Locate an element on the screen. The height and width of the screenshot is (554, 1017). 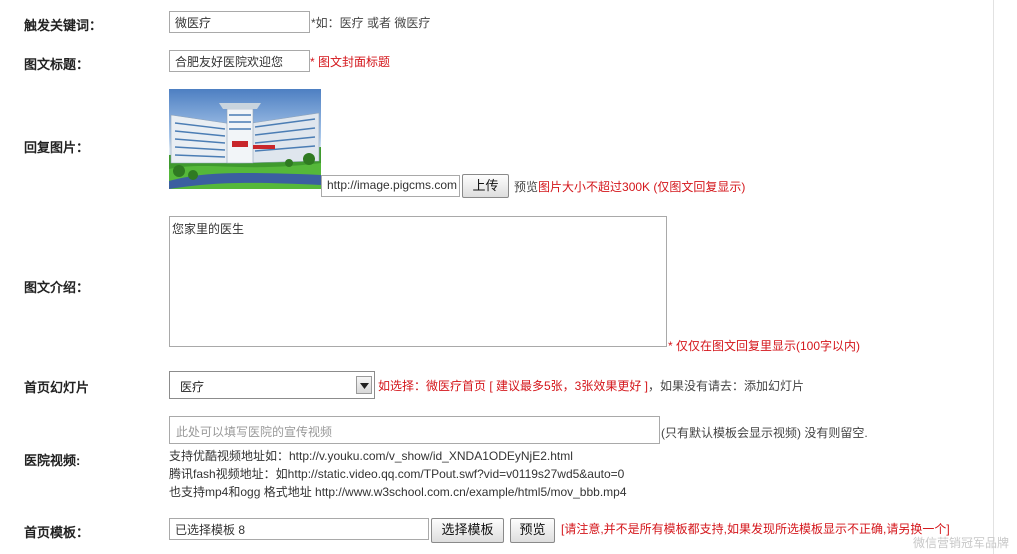
add-slideshow-link: ，如果没有请去：添加幻灯片 is located at coordinates (726, 386).